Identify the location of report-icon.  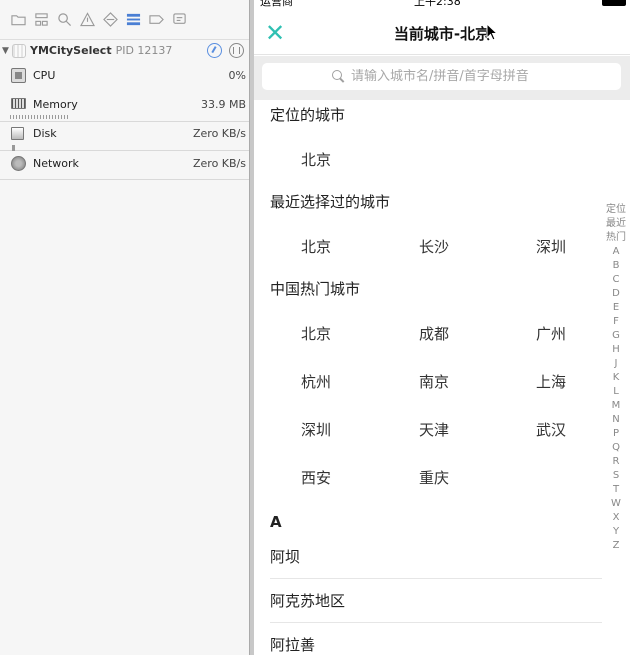
(179, 19).